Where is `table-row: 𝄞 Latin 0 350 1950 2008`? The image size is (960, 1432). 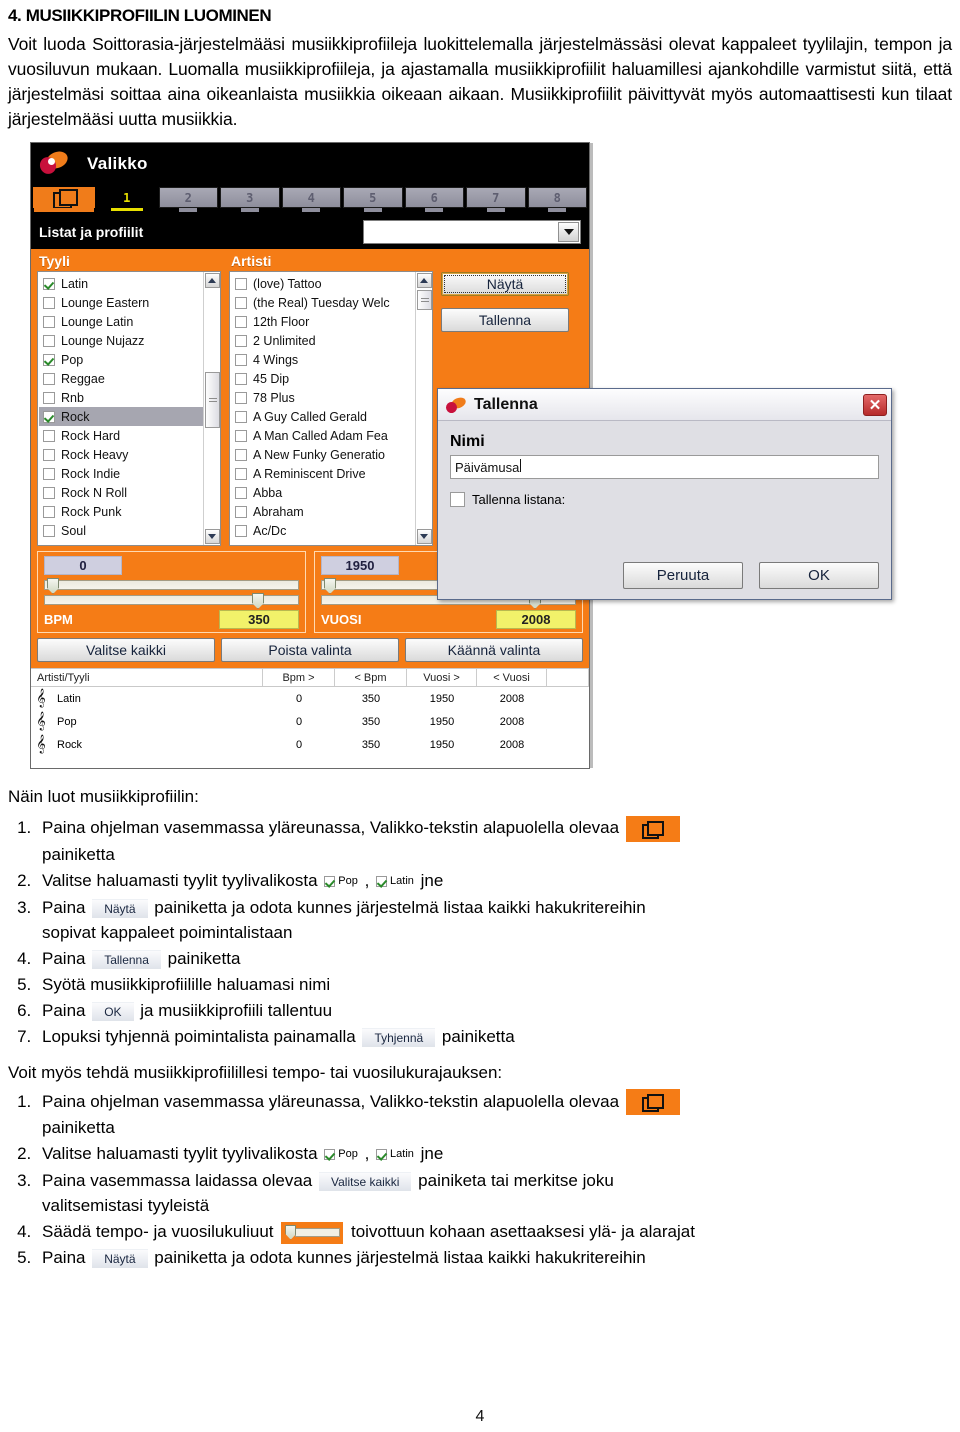 table-row: 𝄞 Latin 0 350 1950 2008 is located at coordinates (310, 698).